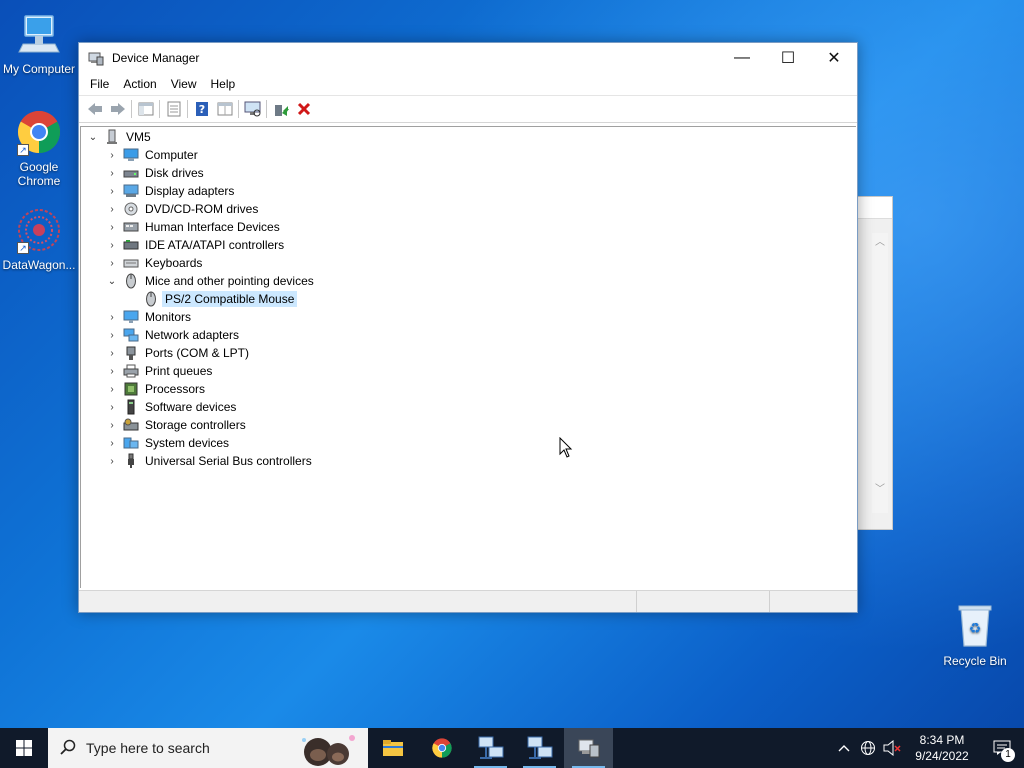  I want to click on start-button, so click(24, 748).